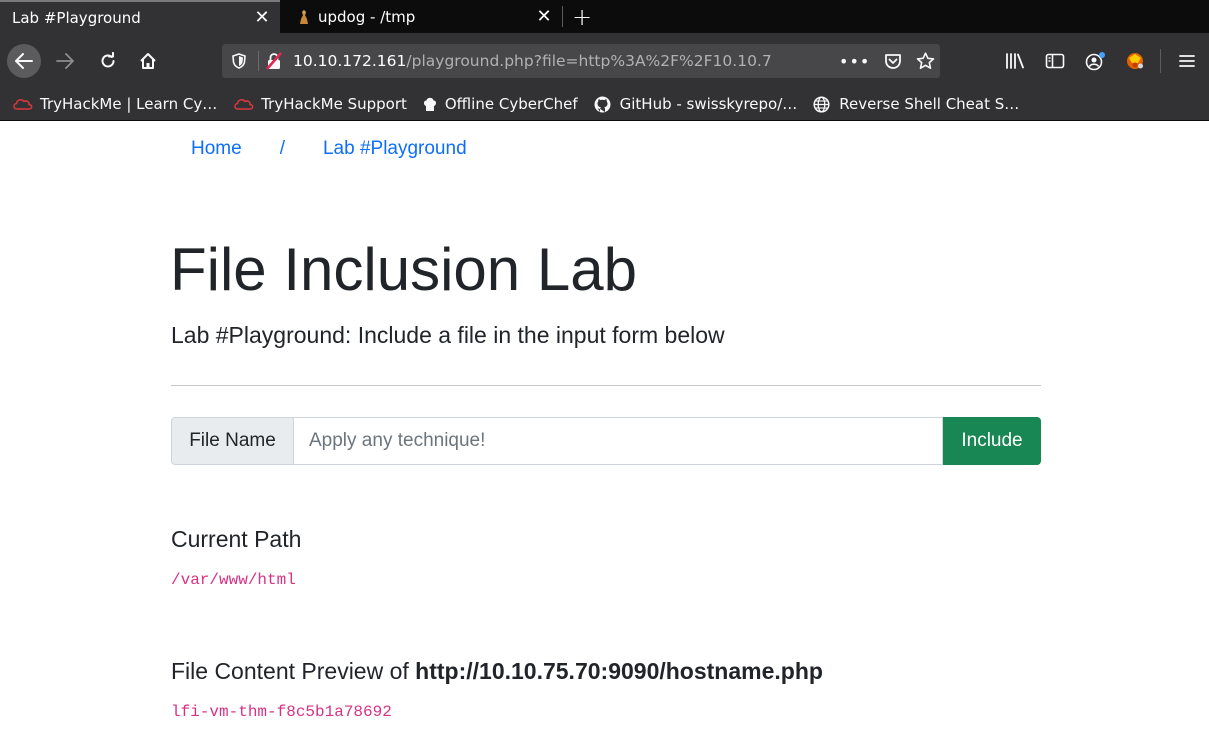 The width and height of the screenshot is (1209, 736). Describe the element at coordinates (854, 61) in the screenshot. I see `page-actions-icon: •••` at that location.